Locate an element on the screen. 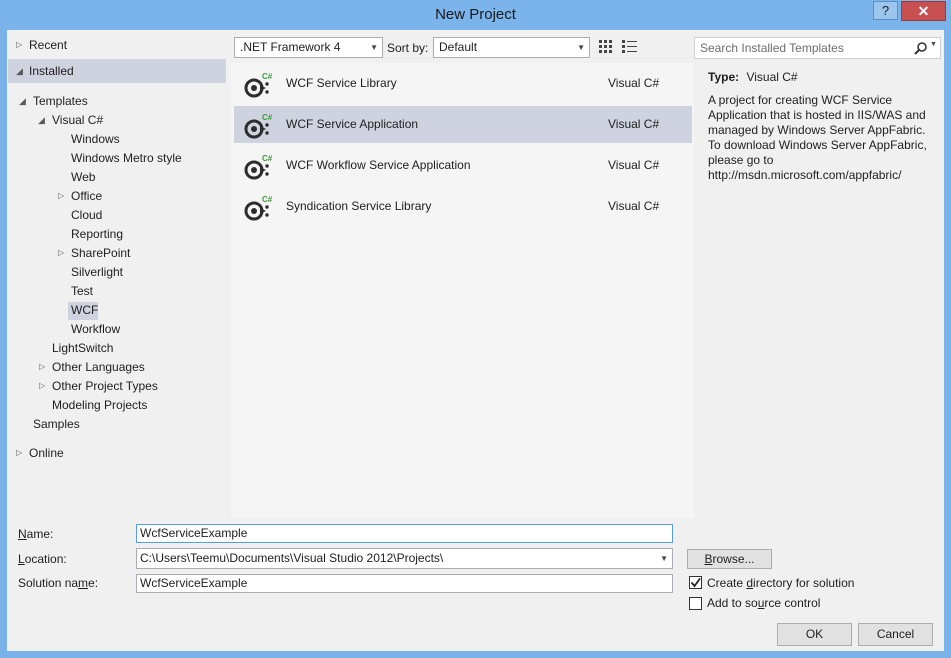 The width and height of the screenshot is (951, 658). framework-select: .NET Framework 4 ▼ is located at coordinates (308, 47).